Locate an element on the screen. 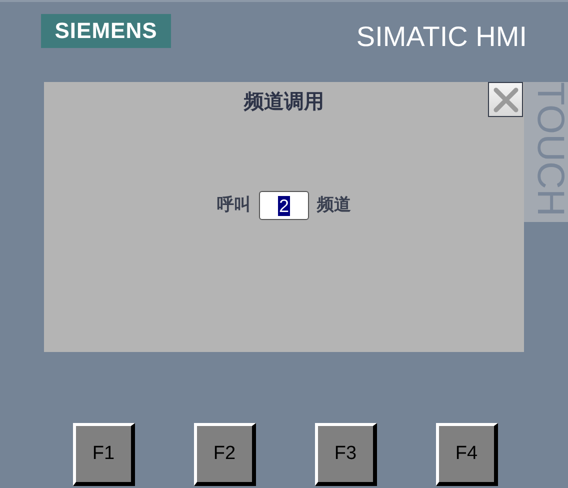 The width and height of the screenshot is (568, 488). product-title: SIMATIC HMI is located at coordinates (441, 37).